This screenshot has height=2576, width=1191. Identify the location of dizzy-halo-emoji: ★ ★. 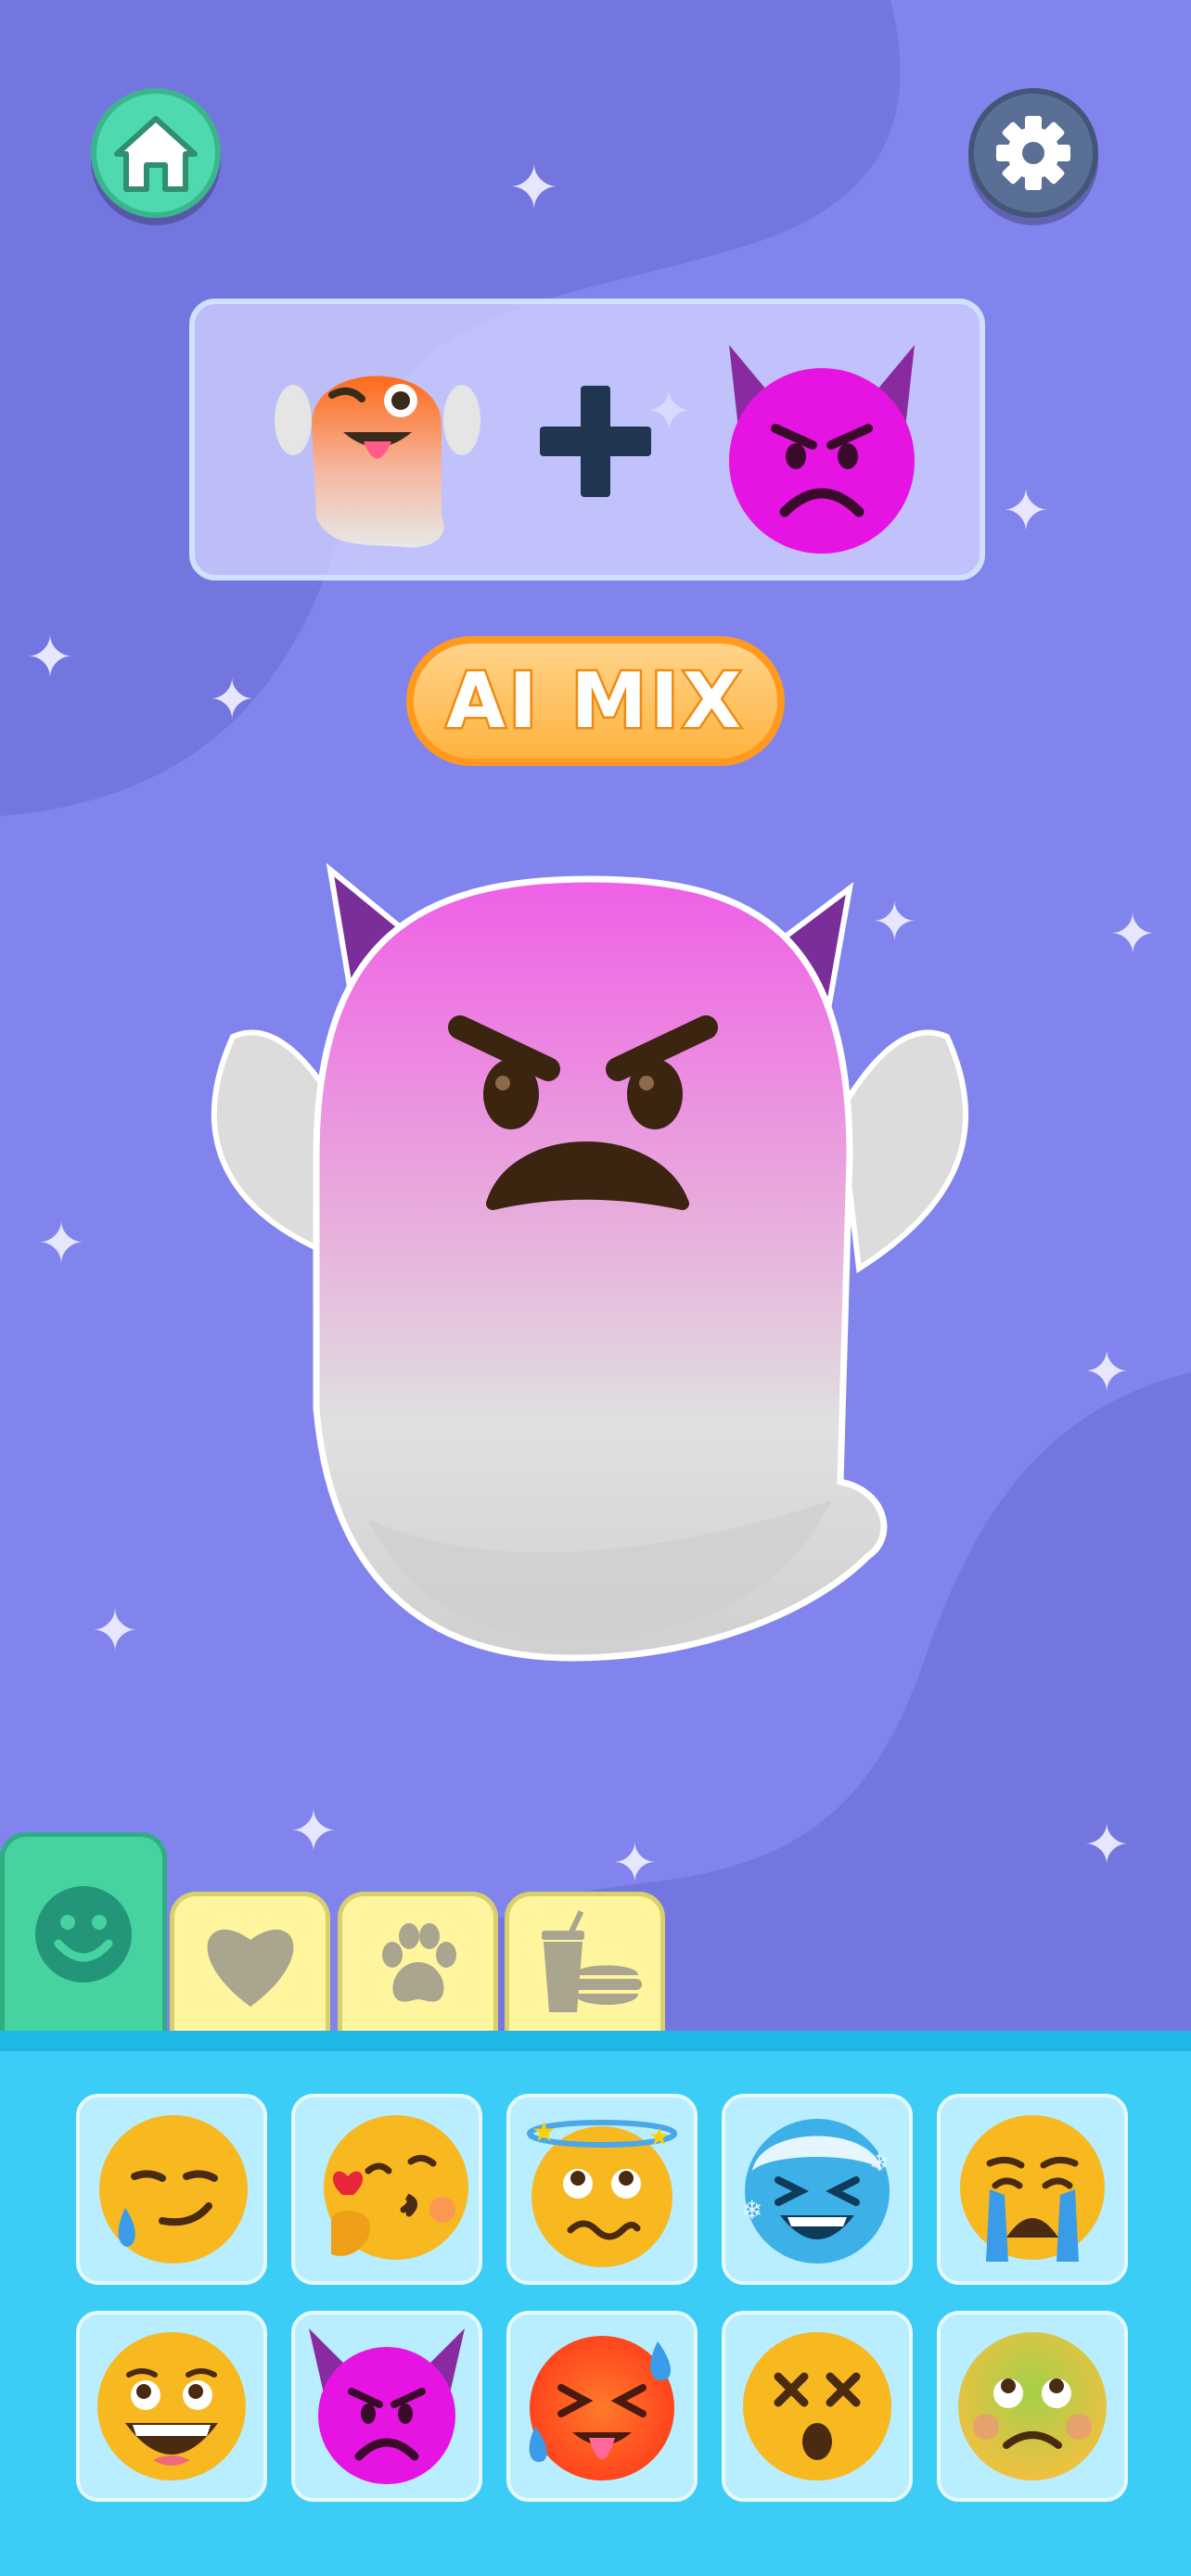
(602, 2192).